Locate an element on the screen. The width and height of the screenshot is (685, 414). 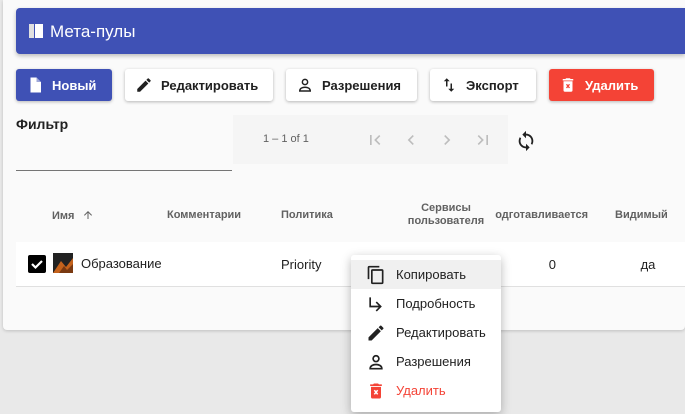
first-page-icon is located at coordinates (375, 140).